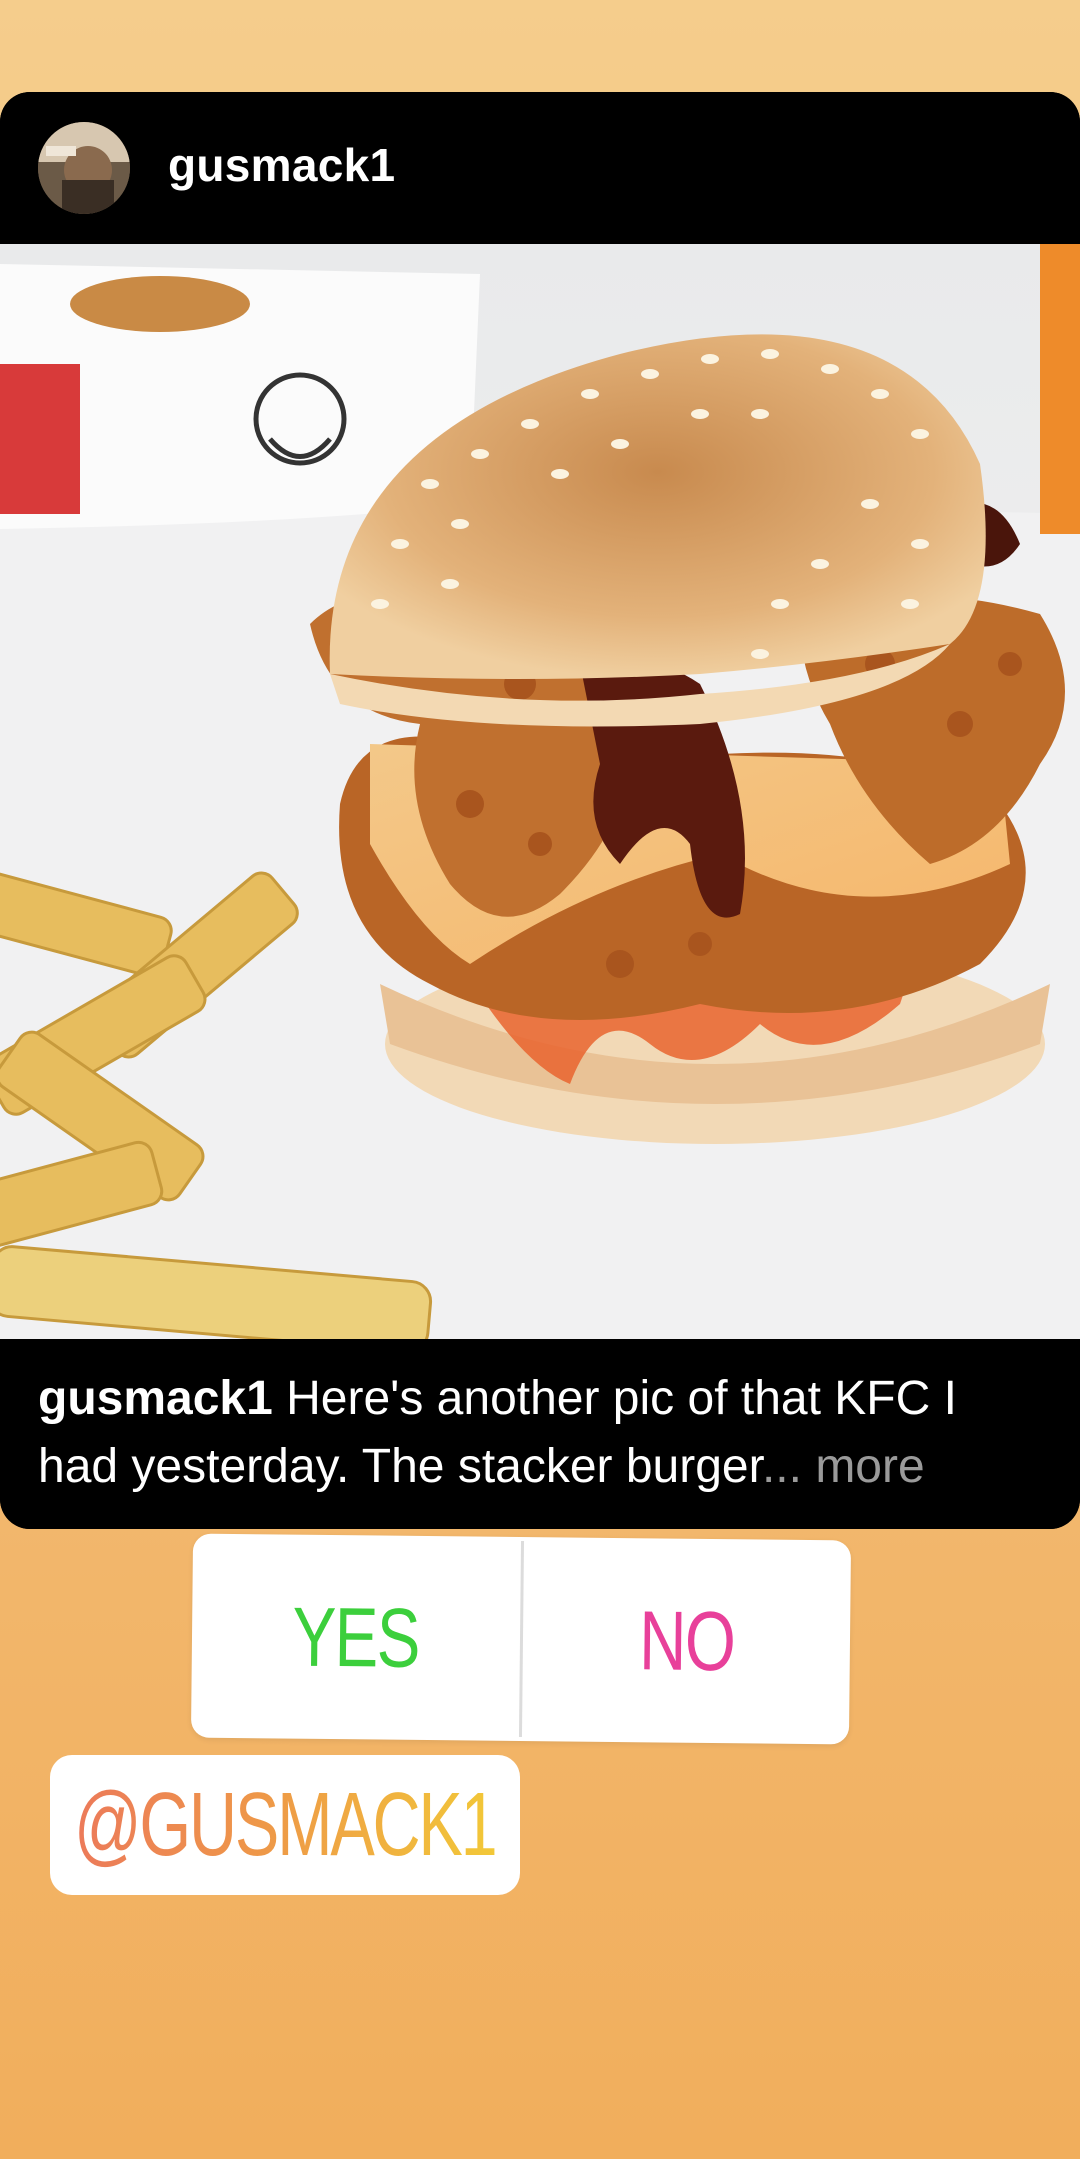  Describe the element at coordinates (281, 165) in the screenshot. I see `post-username: gusmack1` at that location.